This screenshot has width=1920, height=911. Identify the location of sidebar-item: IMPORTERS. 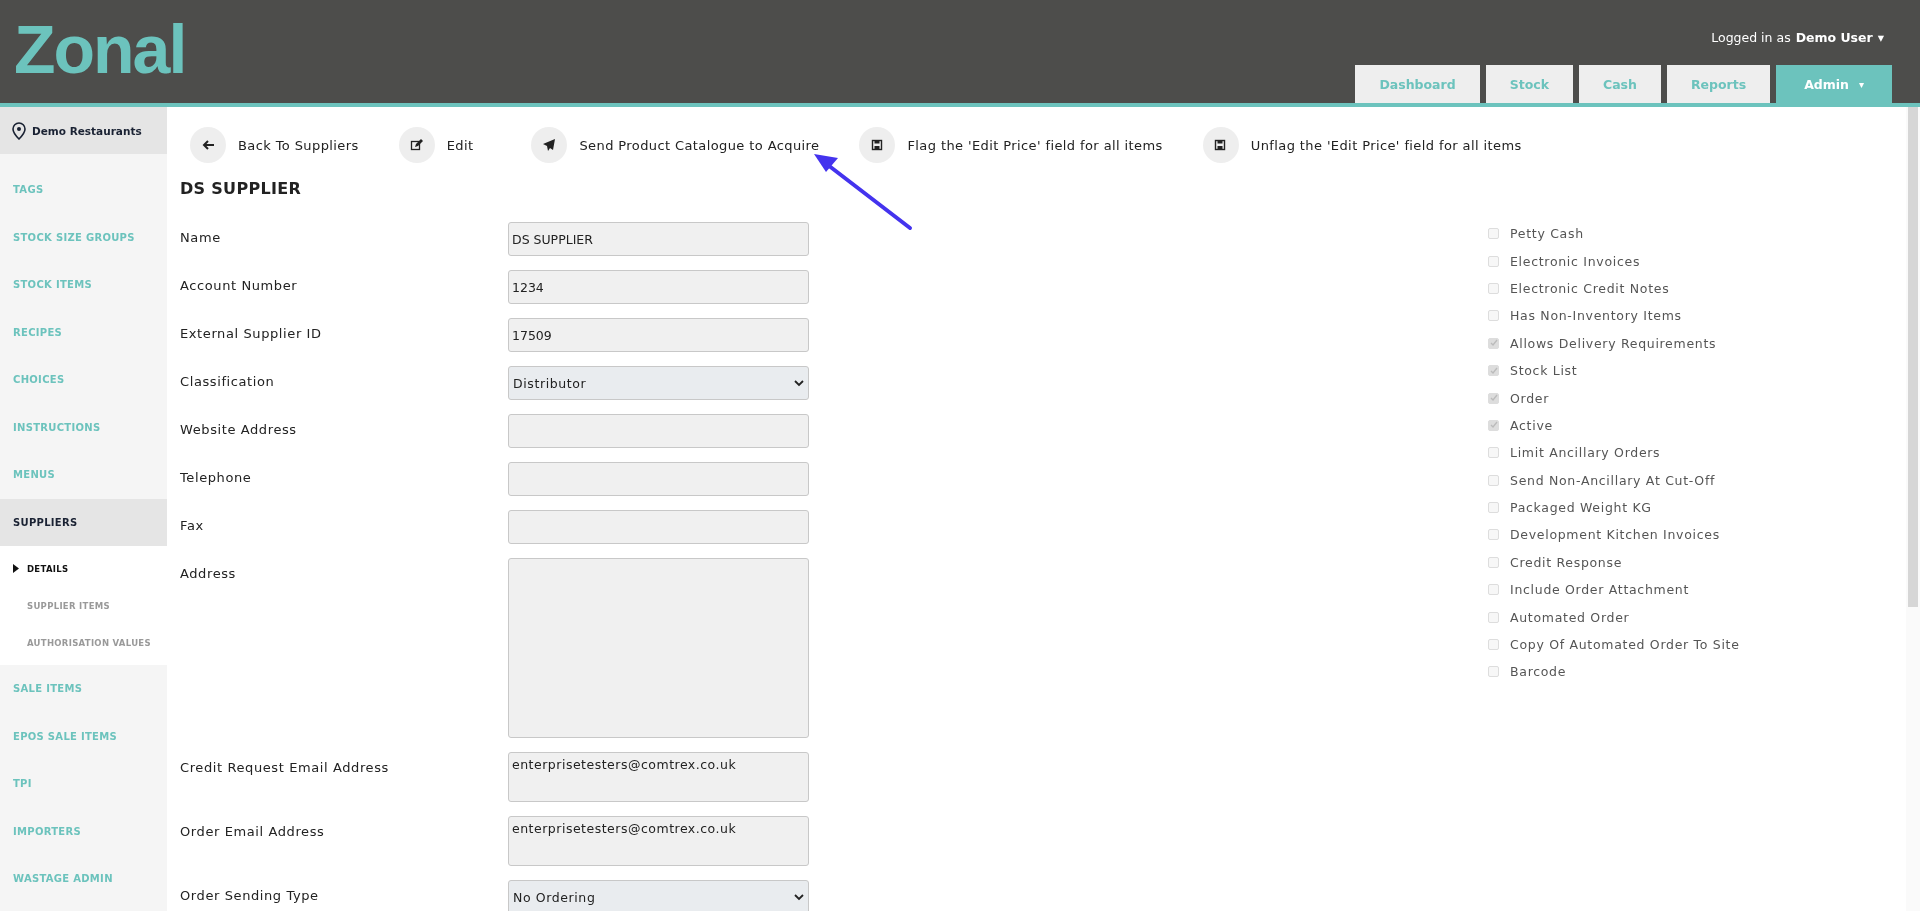
(83, 831).